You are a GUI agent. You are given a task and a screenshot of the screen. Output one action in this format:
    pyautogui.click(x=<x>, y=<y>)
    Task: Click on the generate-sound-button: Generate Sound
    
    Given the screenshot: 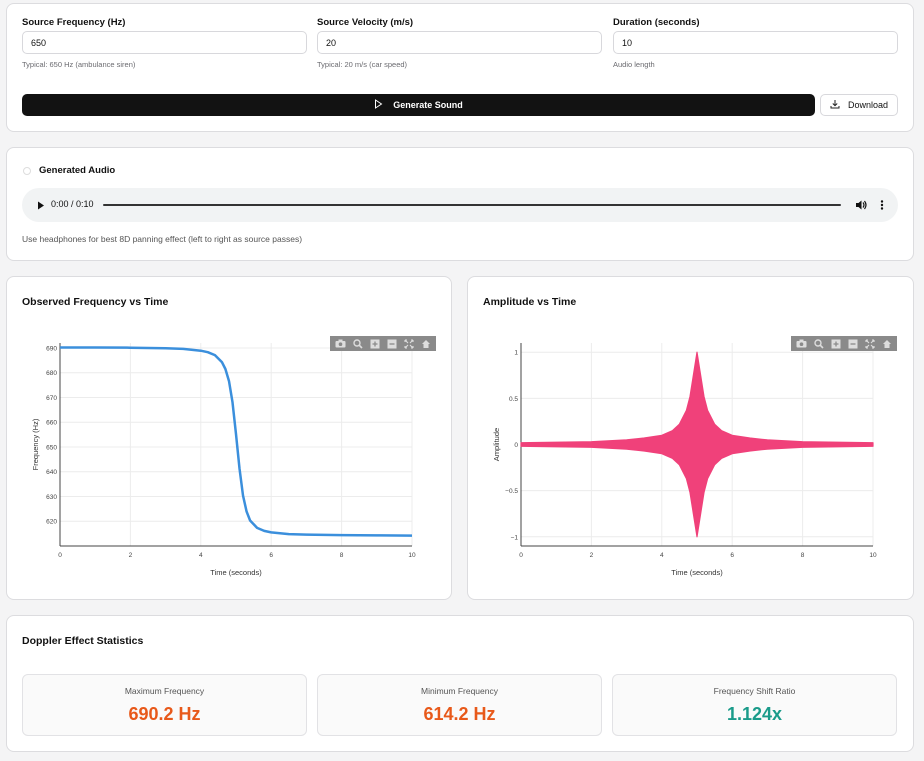 What is the action you would take?
    pyautogui.click(x=418, y=105)
    